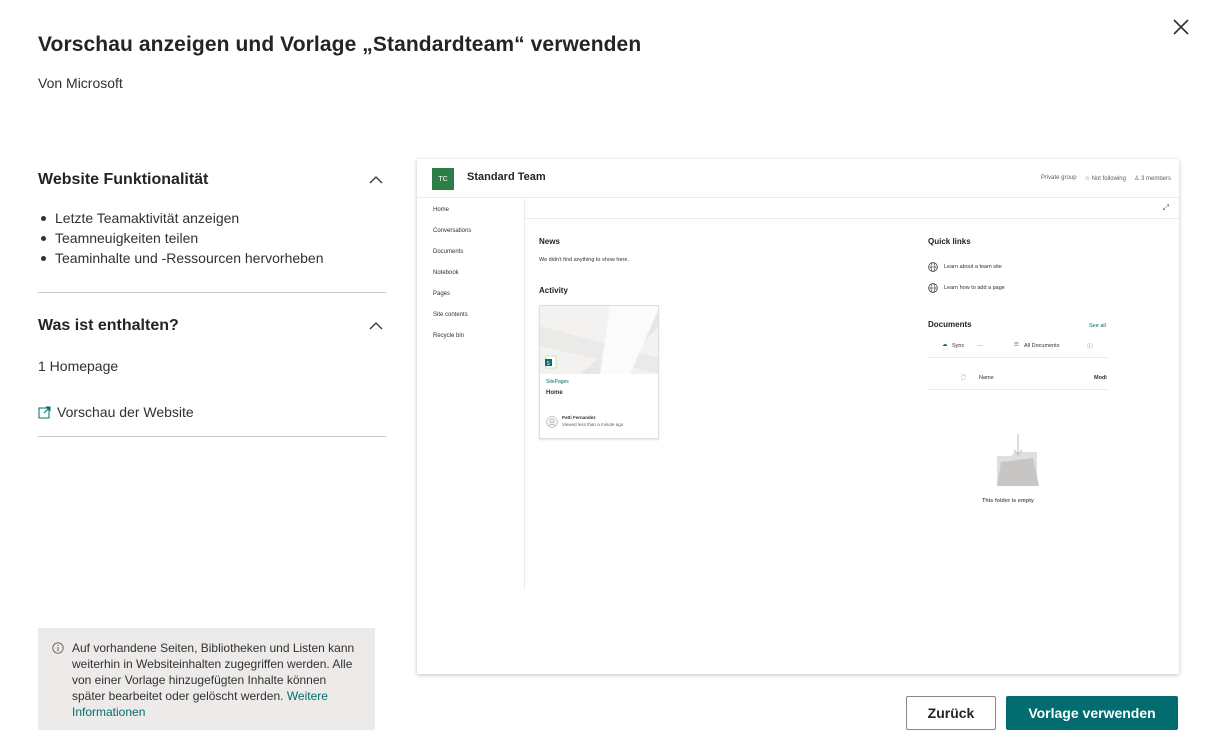 The width and height of the screenshot is (1212, 745). Describe the element at coordinates (506, 177) in the screenshot. I see `preview-site-name: Standard Team` at that location.